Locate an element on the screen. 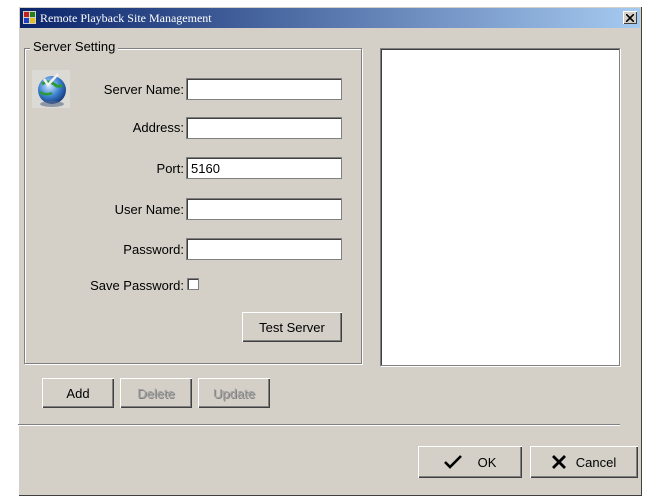 Image resolution: width=658 pixels, height=498 pixels. address-field is located at coordinates (264, 128).